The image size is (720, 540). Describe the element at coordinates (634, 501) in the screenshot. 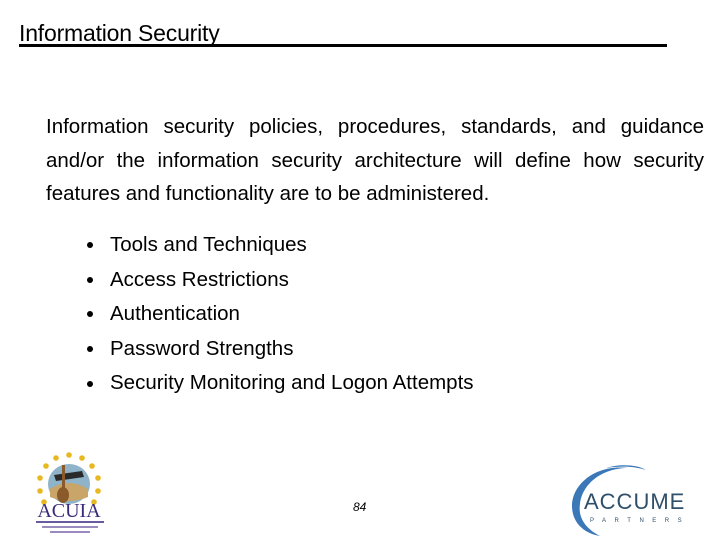

I see `svg-text: ACCUME` at that location.